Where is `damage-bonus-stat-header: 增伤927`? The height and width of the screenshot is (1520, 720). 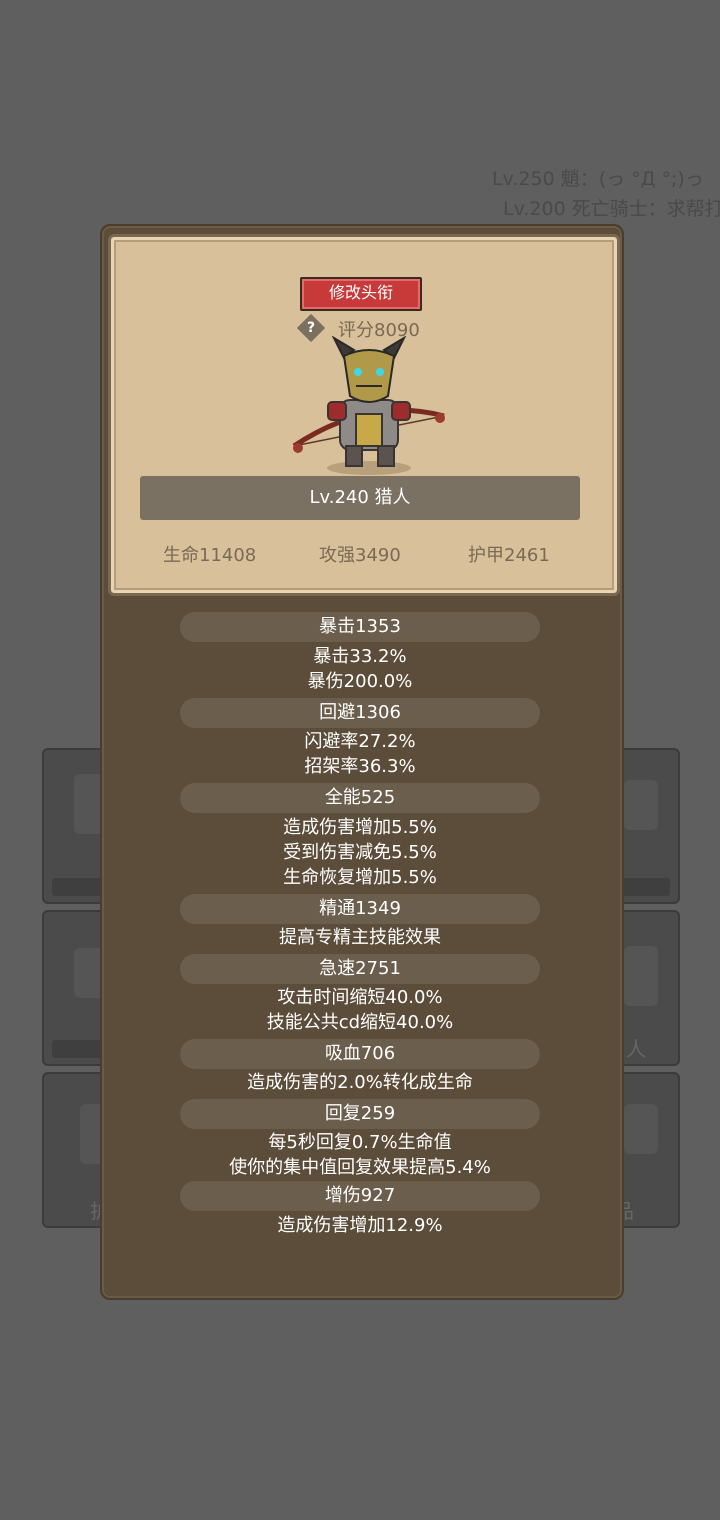 damage-bonus-stat-header: 增伤927 is located at coordinates (360, 1196).